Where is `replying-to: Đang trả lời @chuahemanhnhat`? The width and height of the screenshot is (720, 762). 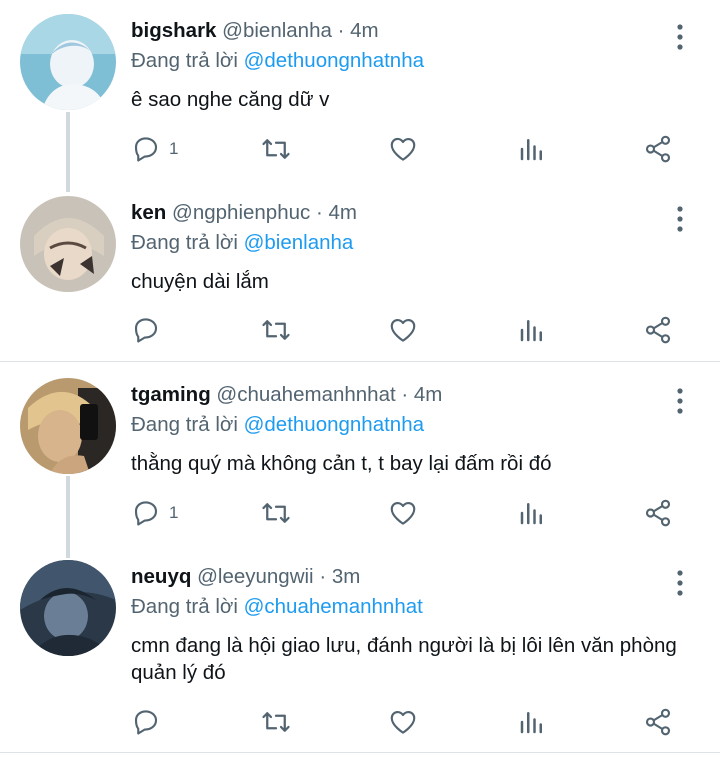 replying-to: Đang trả lời @chuahemanhnhat is located at coordinates (277, 607).